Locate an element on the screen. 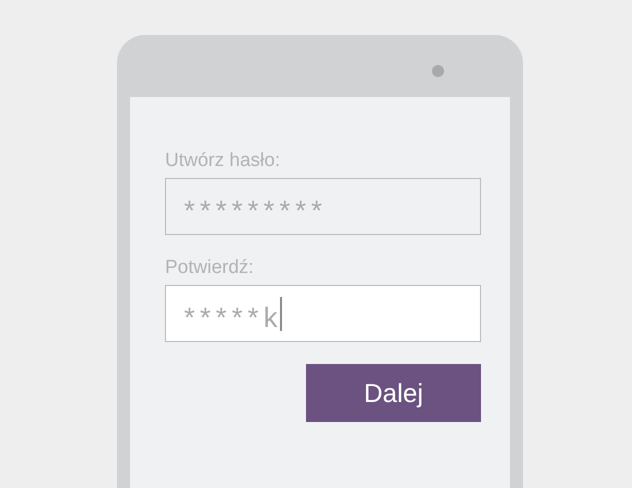 The image size is (632, 488). password-field: ********* is located at coordinates (323, 206).